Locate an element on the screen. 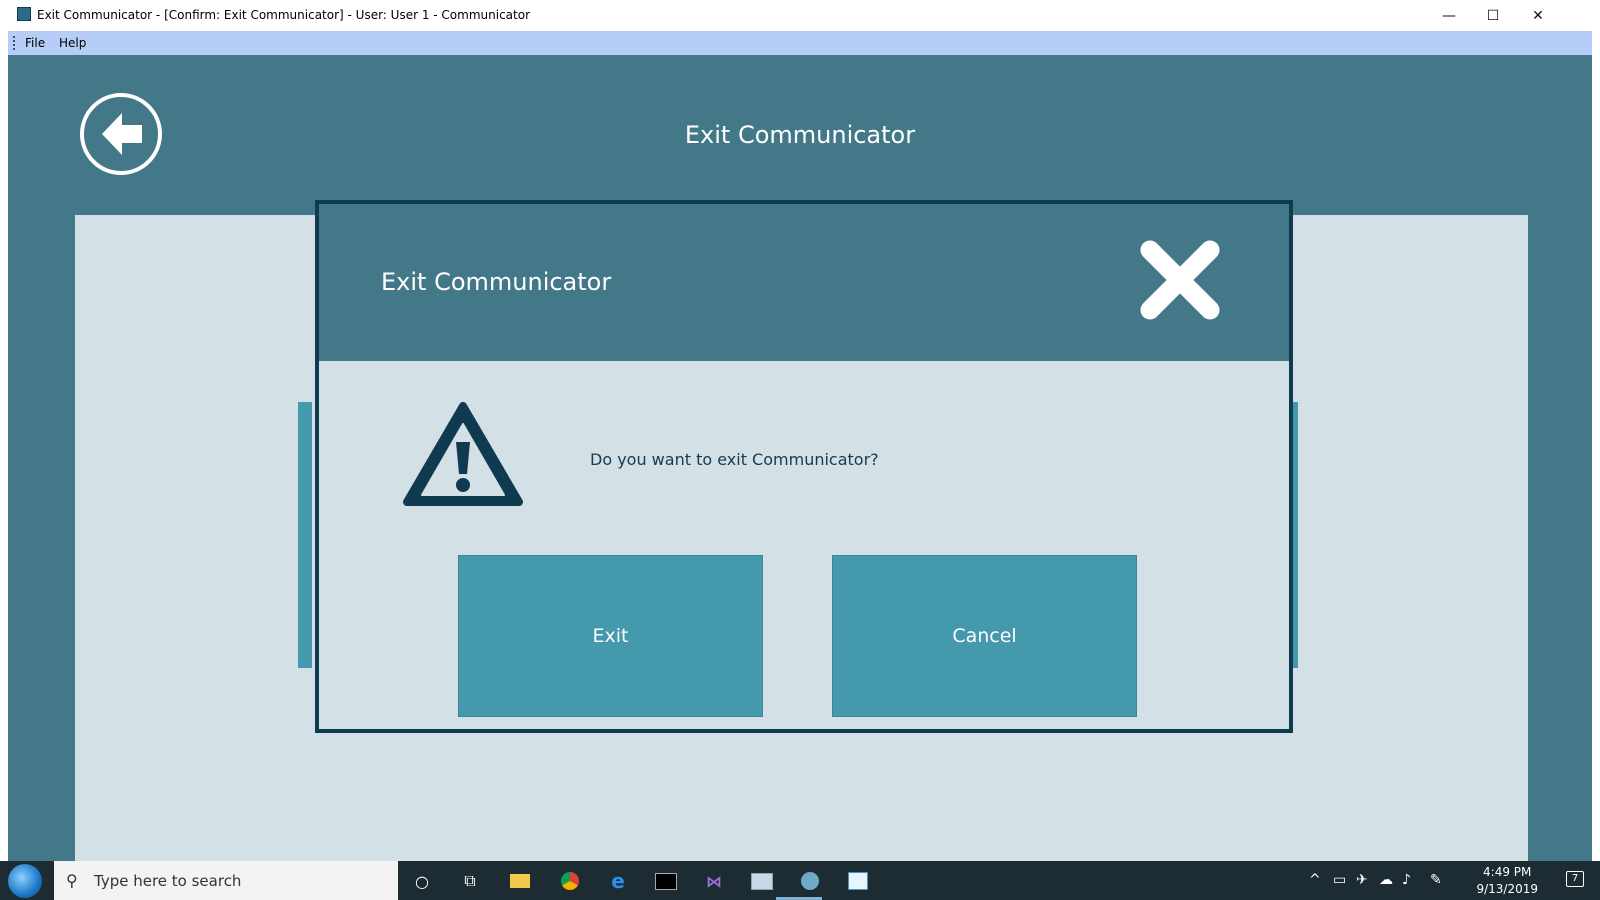 The height and width of the screenshot is (900, 1600). clock-time: 4:49 PM is located at coordinates (1507, 872).